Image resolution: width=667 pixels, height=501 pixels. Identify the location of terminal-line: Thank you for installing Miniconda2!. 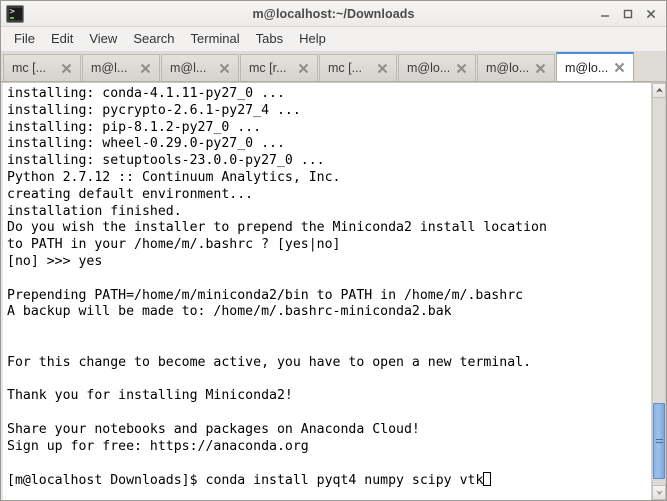
(150, 396).